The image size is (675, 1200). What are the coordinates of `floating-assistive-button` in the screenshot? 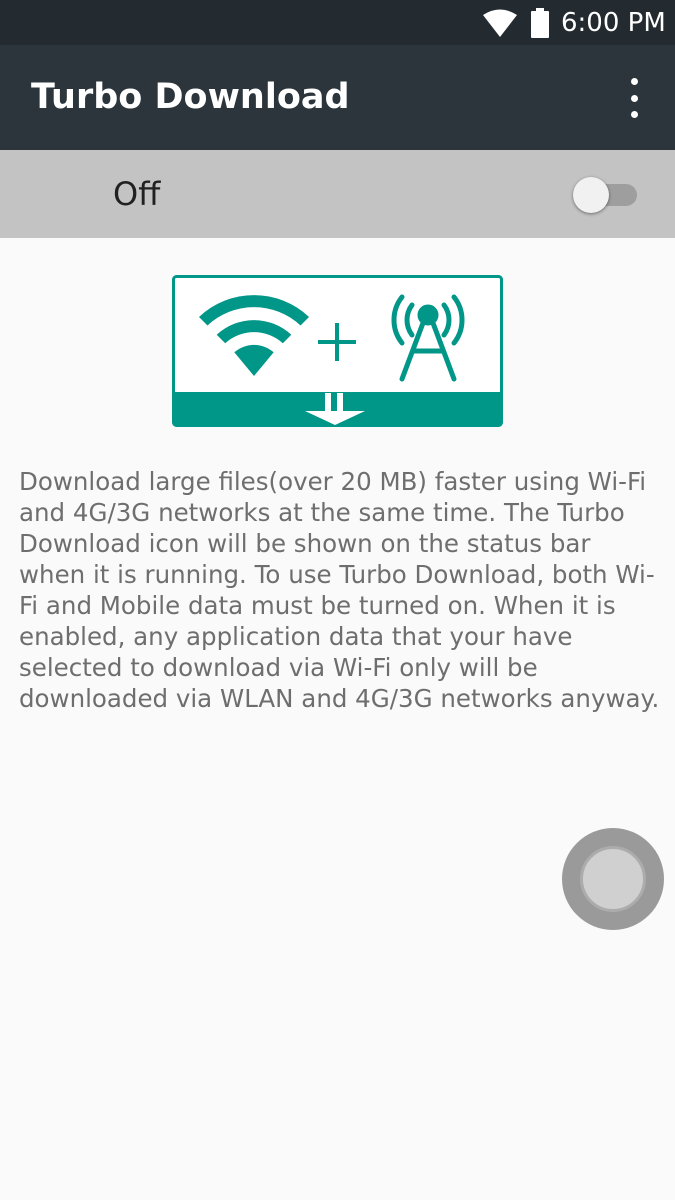 It's located at (613, 879).